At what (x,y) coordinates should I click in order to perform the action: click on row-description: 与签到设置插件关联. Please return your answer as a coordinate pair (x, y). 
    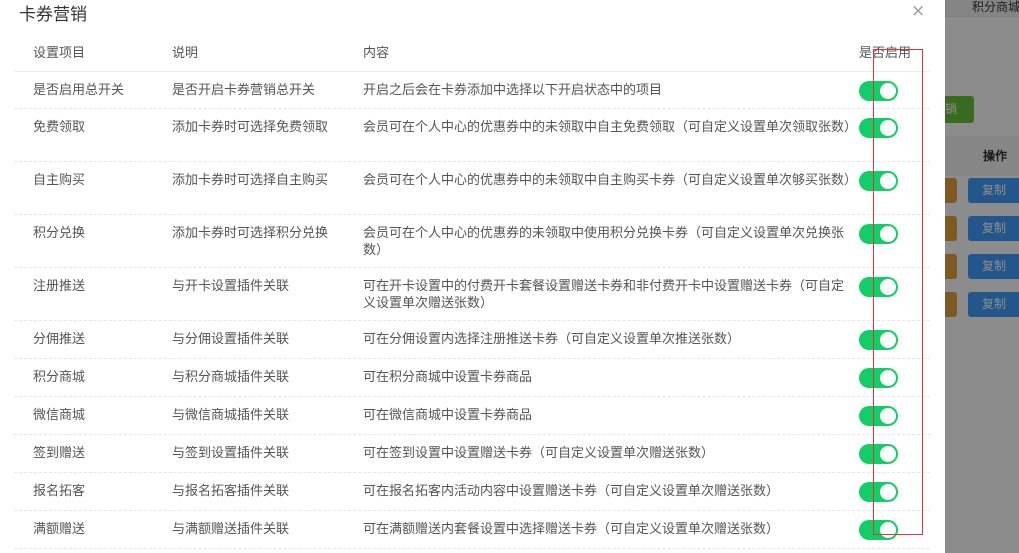
    Looking at the image, I should click on (231, 453).